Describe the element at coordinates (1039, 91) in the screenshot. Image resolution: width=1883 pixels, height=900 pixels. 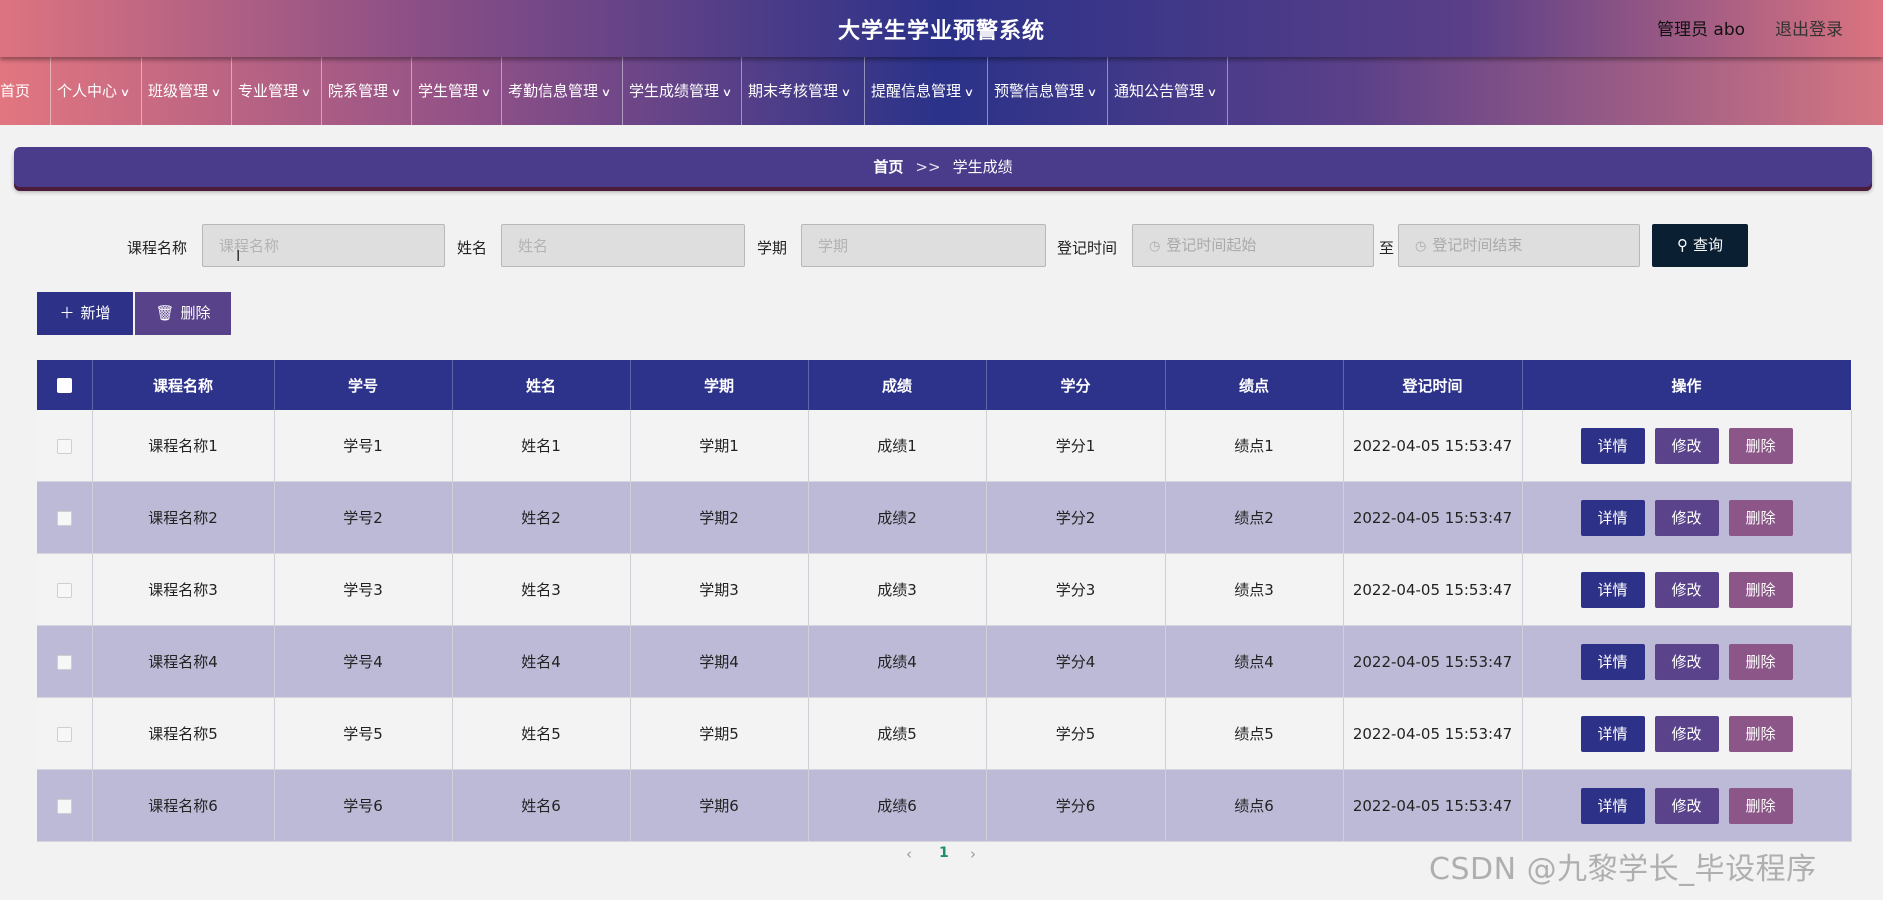
I see `nav-item-label: 预警信息管理` at that location.